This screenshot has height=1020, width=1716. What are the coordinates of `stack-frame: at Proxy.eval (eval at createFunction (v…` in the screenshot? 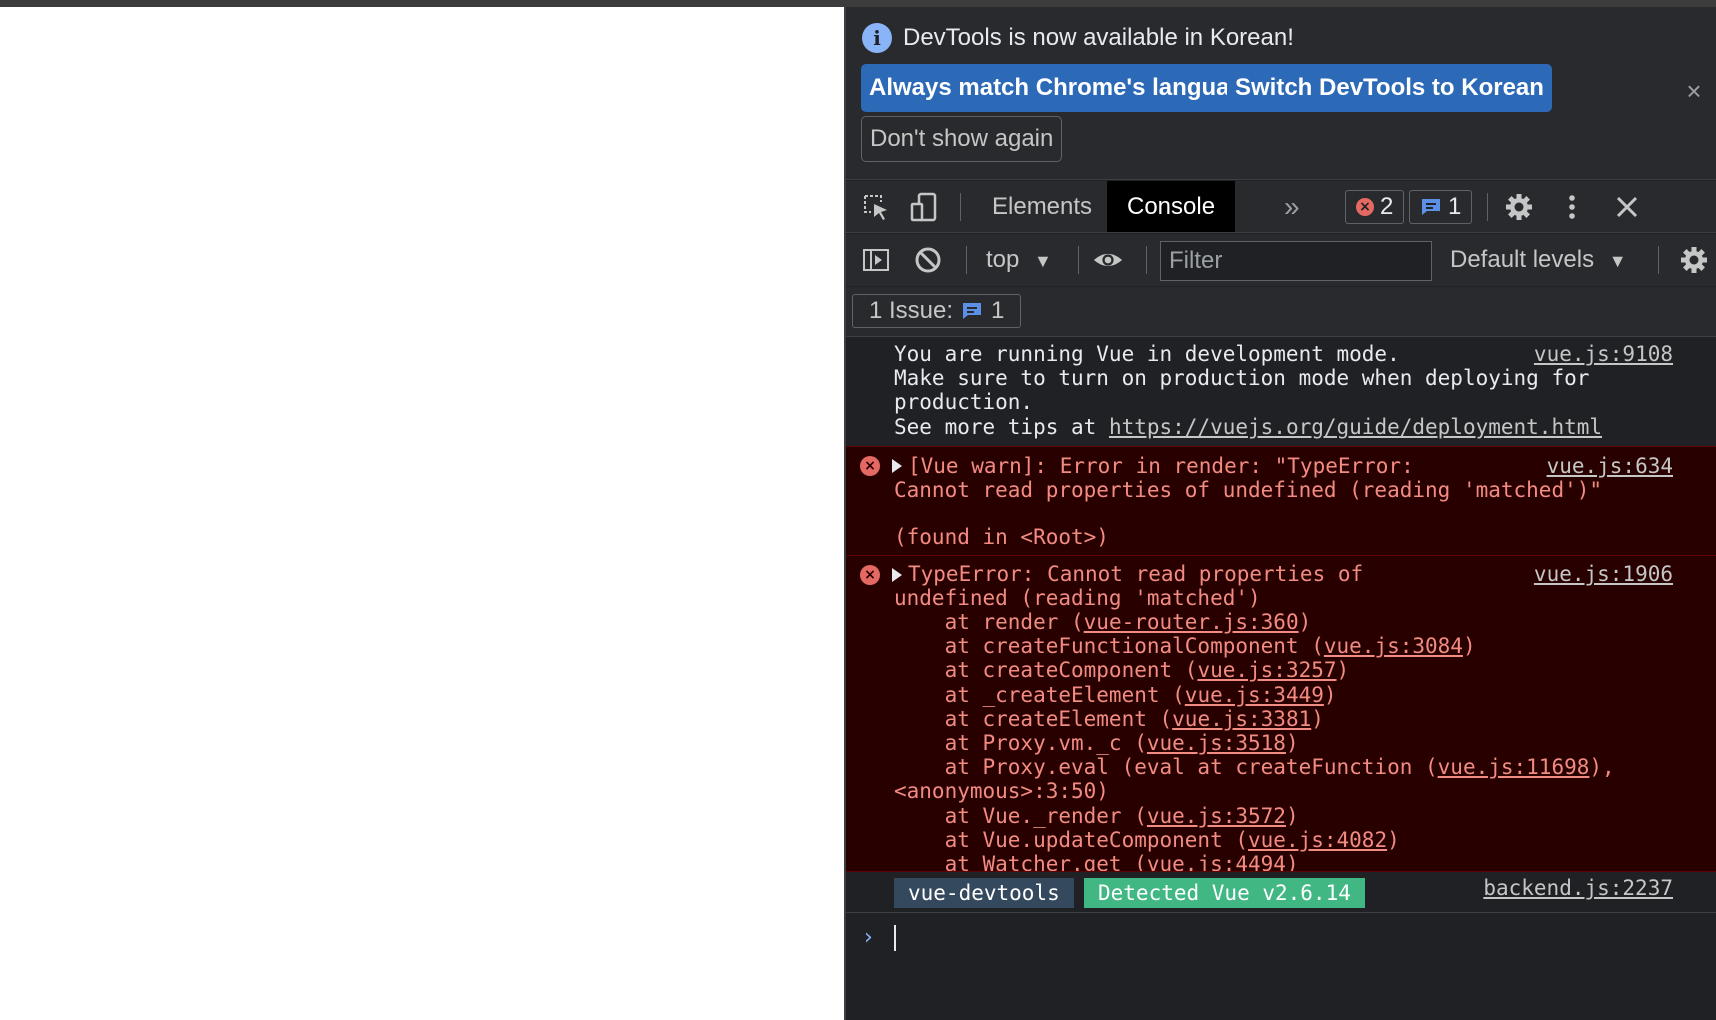 It's located at (1254, 767).